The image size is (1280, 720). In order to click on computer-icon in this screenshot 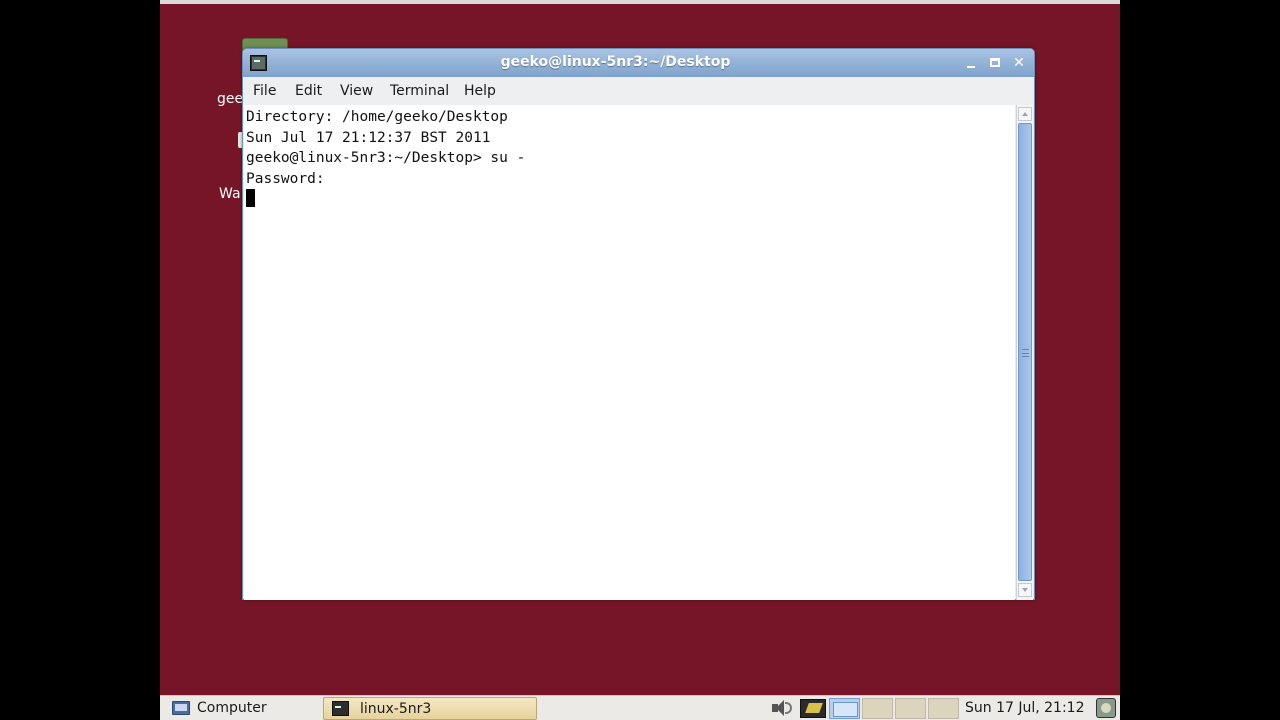, I will do `click(181, 708)`.